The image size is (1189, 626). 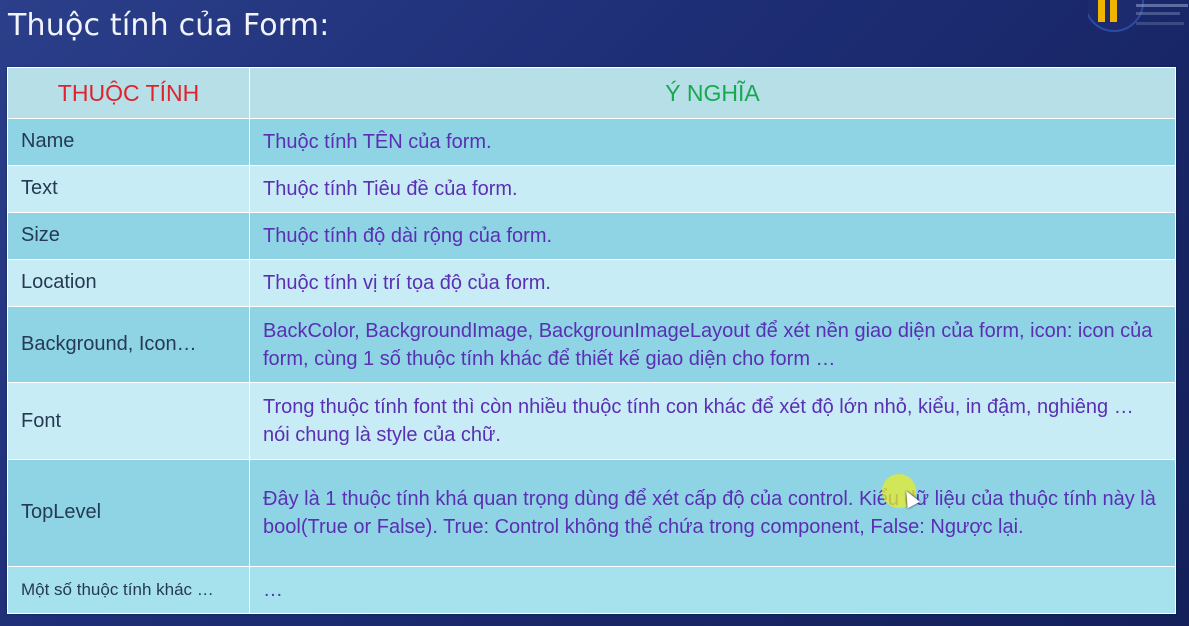 I want to click on university-logo, so click(x=1138, y=18).